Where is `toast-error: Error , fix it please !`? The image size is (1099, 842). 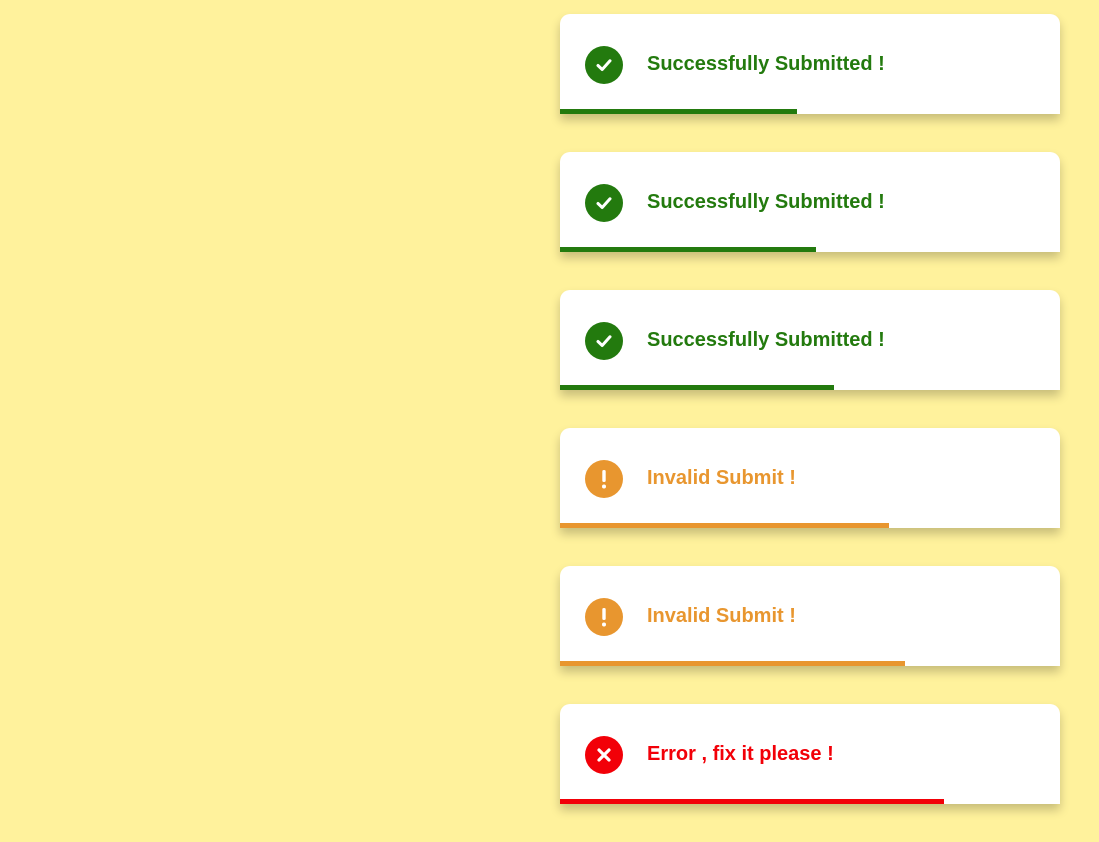 toast-error: Error , fix it please ! is located at coordinates (810, 754).